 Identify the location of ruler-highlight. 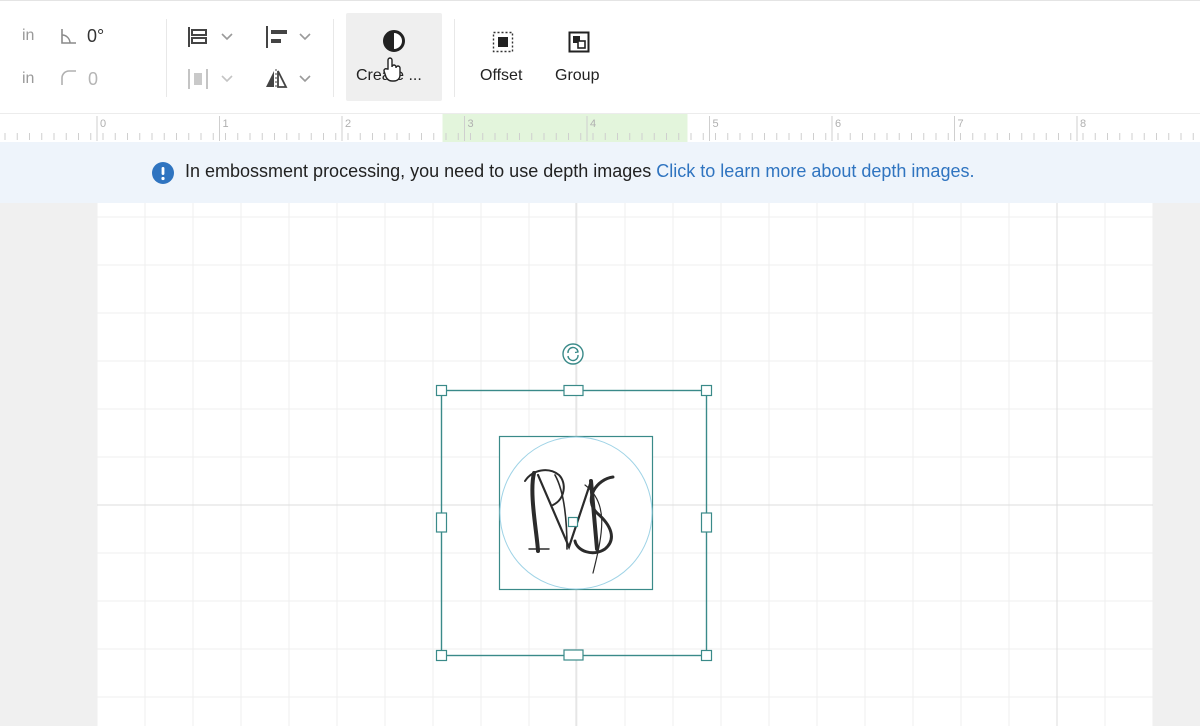
(565, 128).